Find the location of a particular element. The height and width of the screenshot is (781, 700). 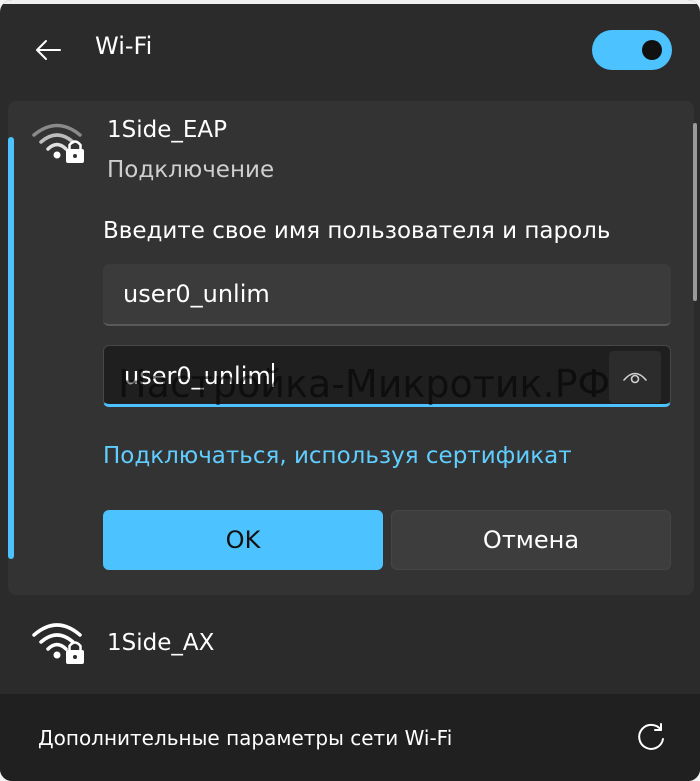

flyout-footer: Дополнительные параметры сети Wi-Fi is located at coordinates (350, 737).